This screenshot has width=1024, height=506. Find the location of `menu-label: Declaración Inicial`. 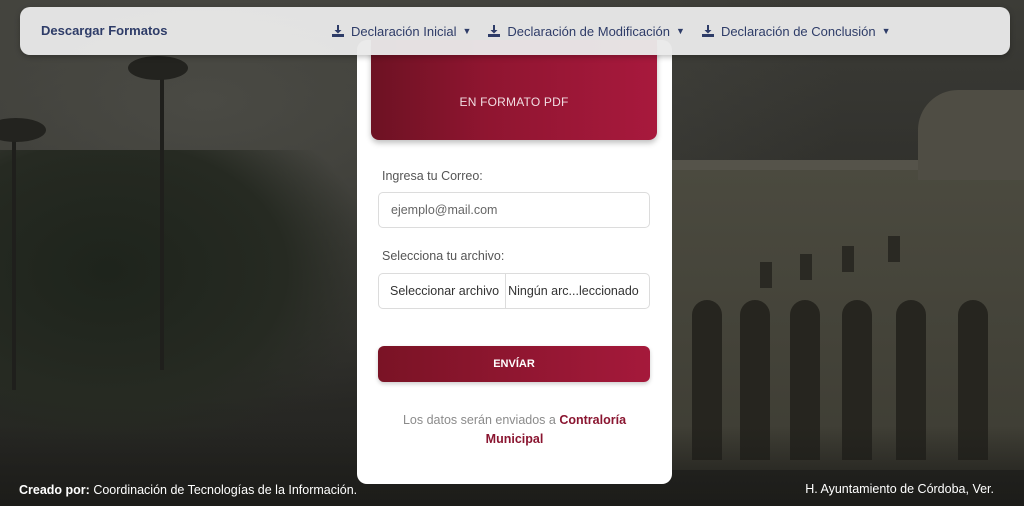

menu-label: Declaración Inicial is located at coordinates (404, 31).